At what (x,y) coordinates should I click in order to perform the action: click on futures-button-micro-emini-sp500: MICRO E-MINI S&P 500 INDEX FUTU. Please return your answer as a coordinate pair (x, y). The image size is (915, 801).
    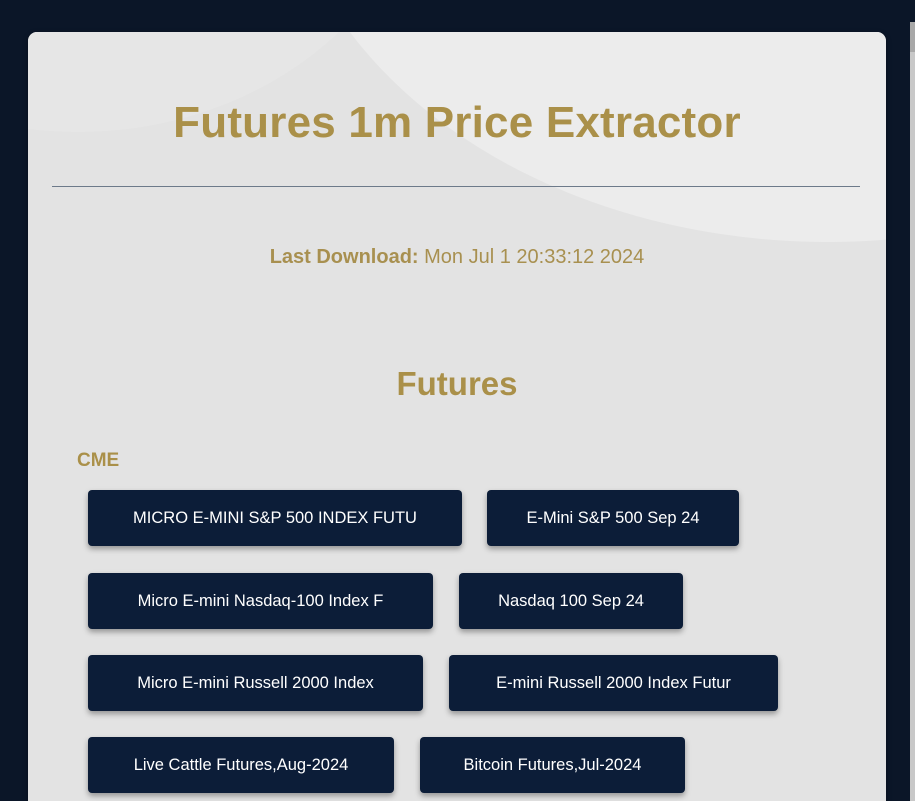
    Looking at the image, I should click on (275, 518).